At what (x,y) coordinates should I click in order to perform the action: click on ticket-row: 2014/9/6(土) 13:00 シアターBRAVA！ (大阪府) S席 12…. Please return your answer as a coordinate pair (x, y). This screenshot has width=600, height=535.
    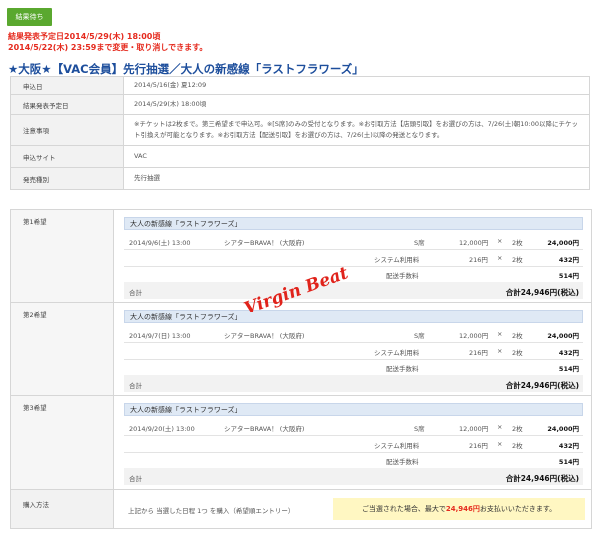
    Looking at the image, I should click on (353, 240).